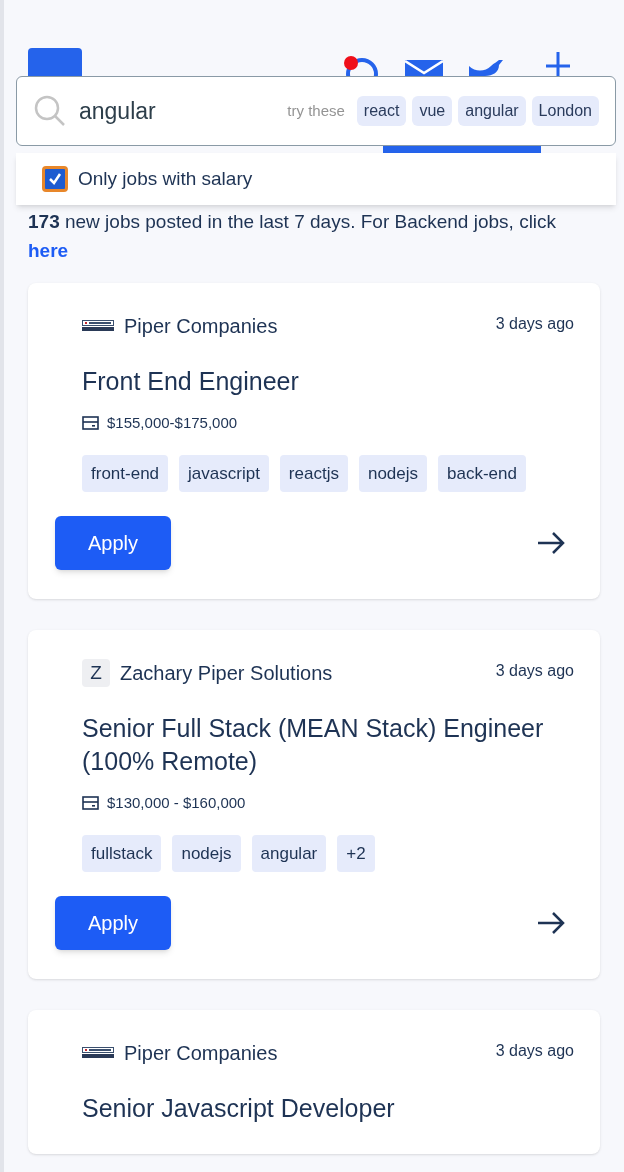 The width and height of the screenshot is (624, 1172). Describe the element at coordinates (289, 853) in the screenshot. I see `tag: angular` at that location.